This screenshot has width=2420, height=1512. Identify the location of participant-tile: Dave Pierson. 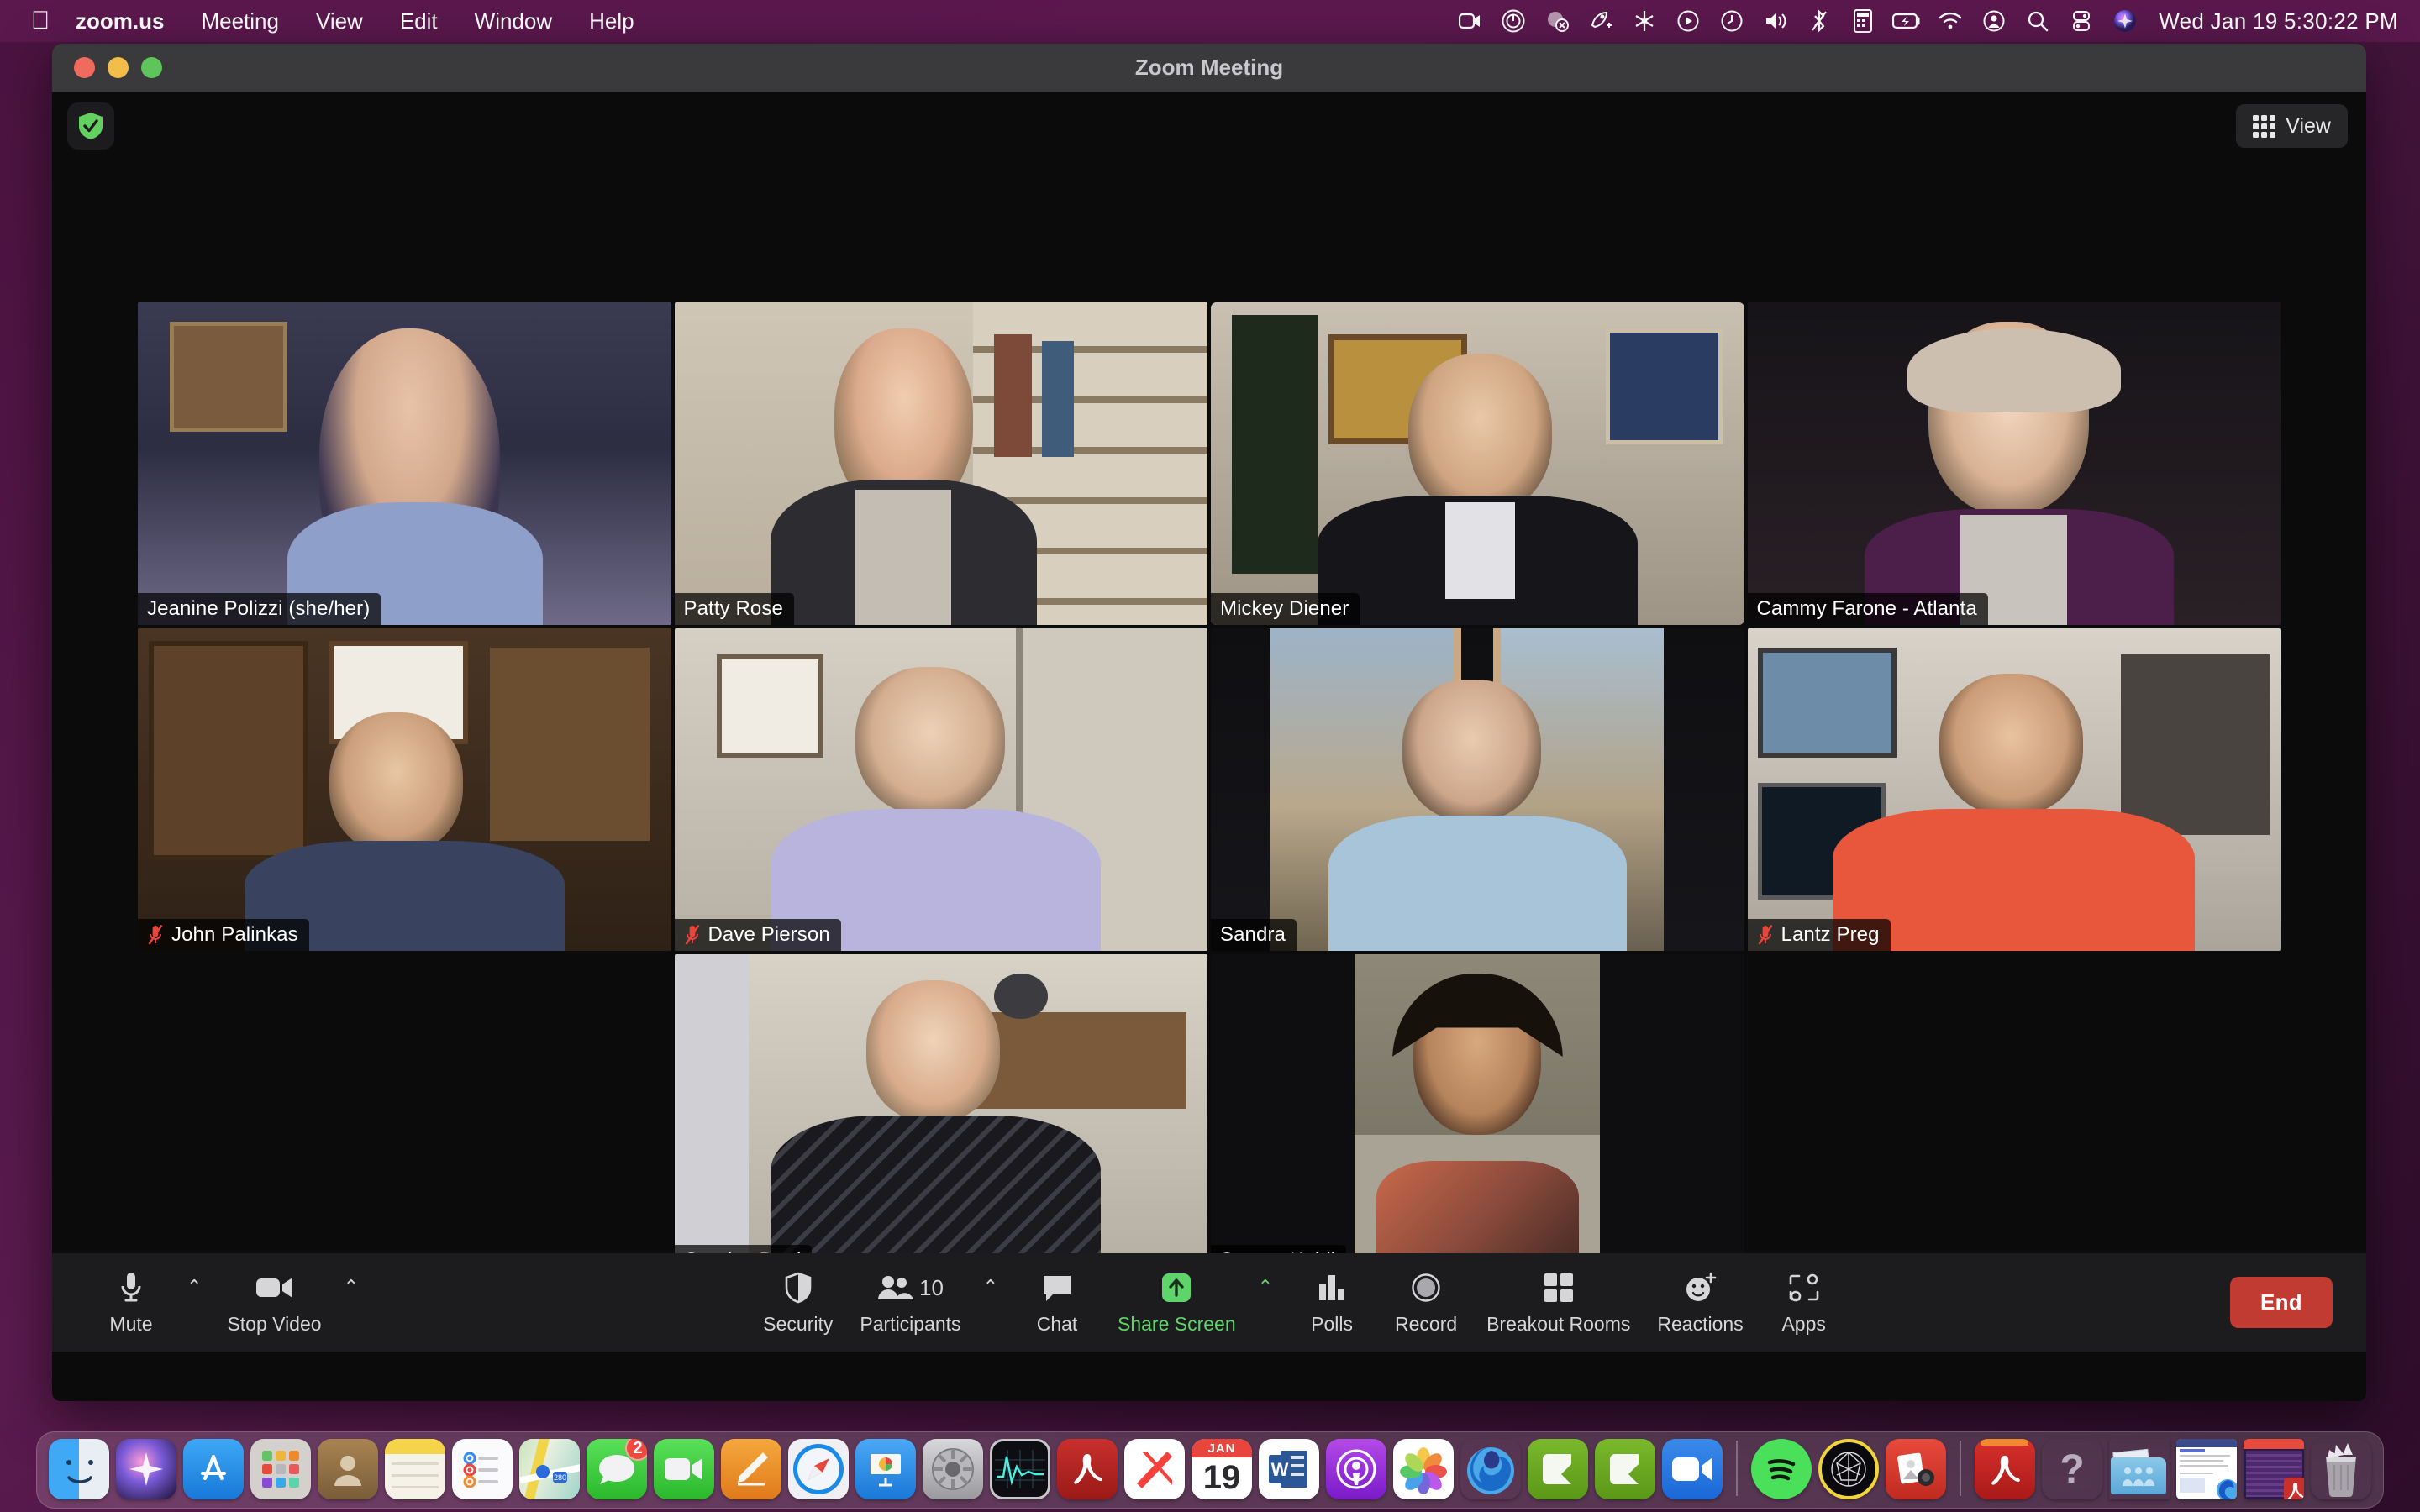
(940, 789).